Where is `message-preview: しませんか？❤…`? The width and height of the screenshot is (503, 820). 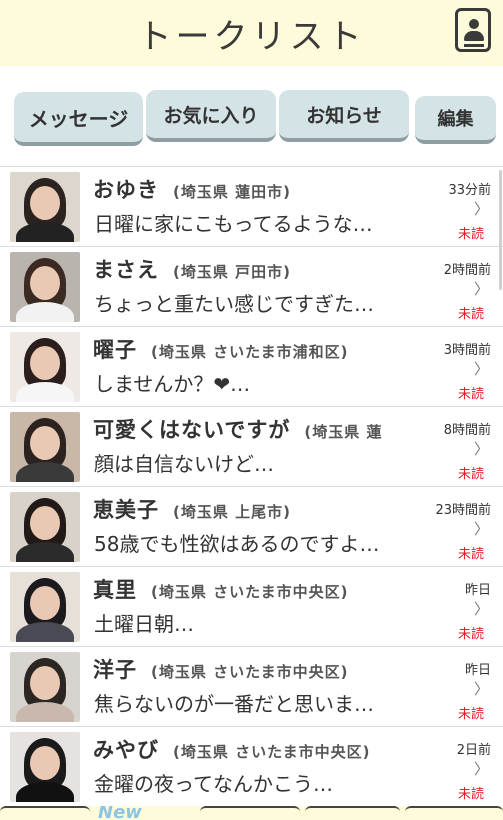
message-preview: しませんか？❤… is located at coordinates (172, 384).